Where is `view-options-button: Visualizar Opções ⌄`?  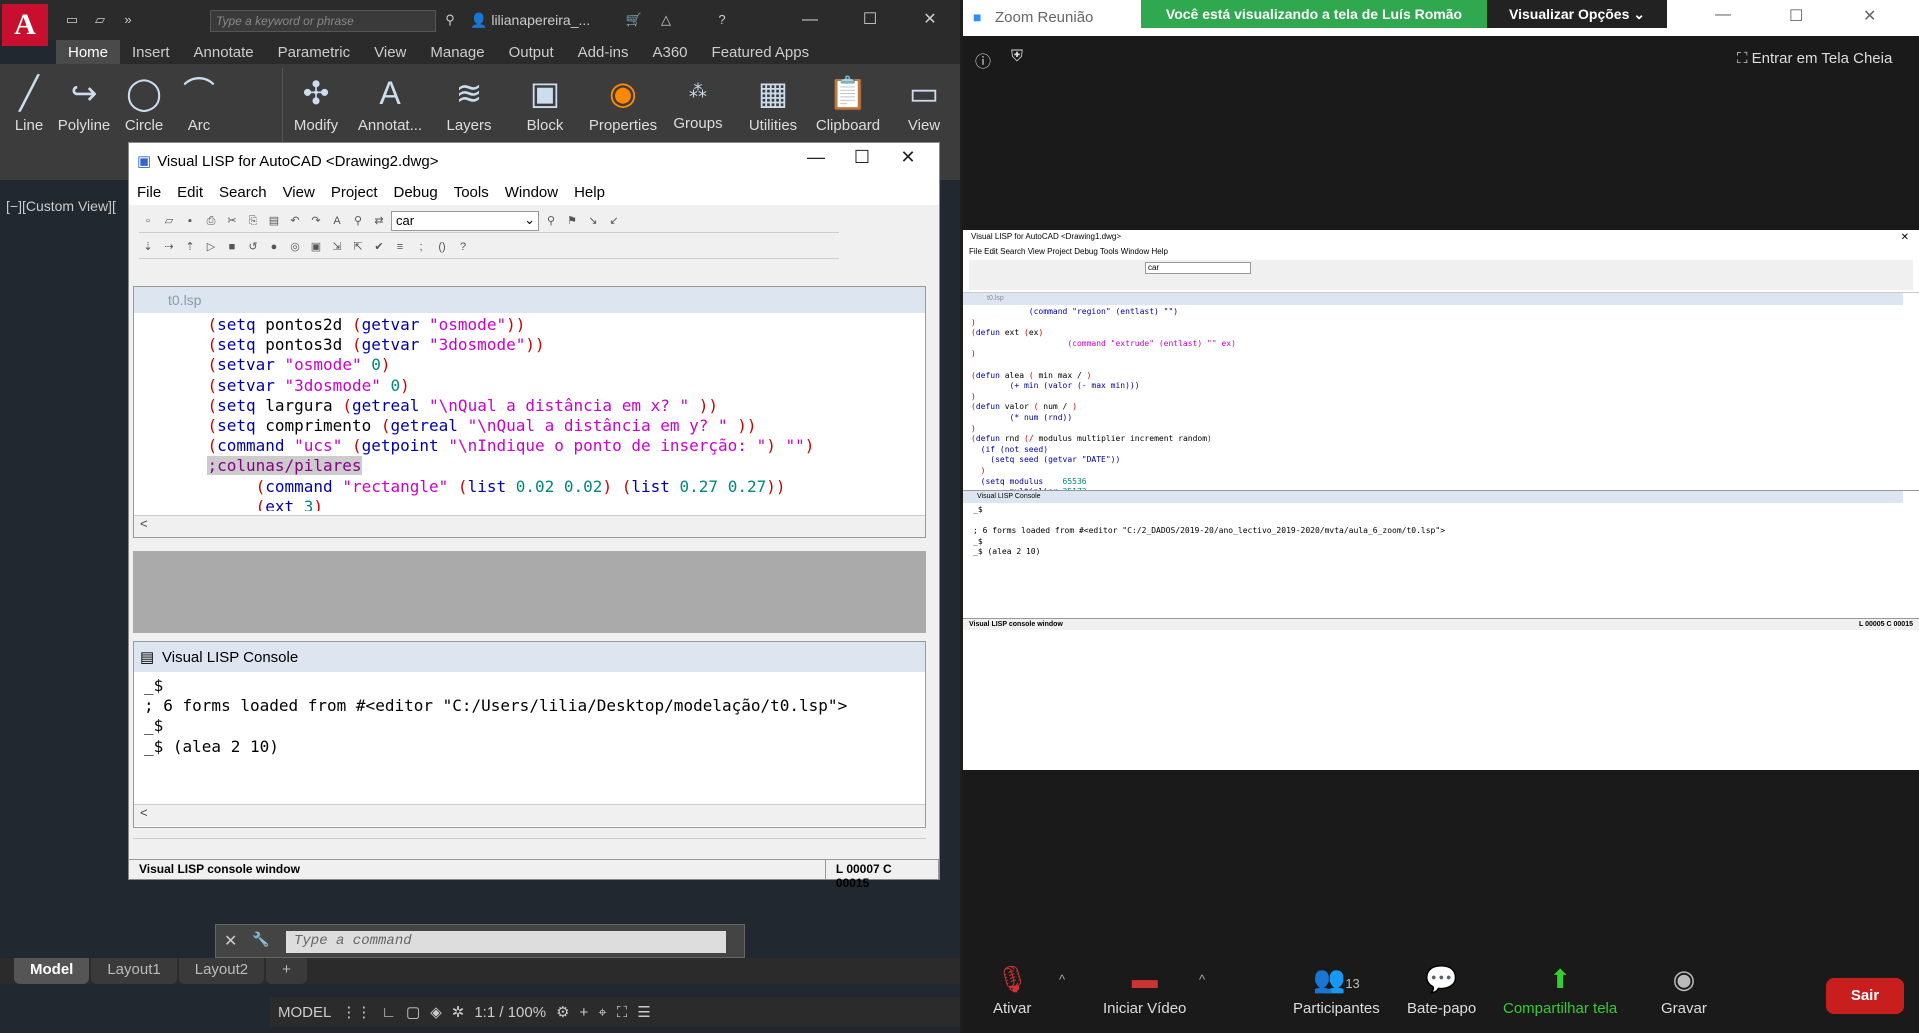
view-options-button: Visualizar Opções ⌄ is located at coordinates (1577, 14).